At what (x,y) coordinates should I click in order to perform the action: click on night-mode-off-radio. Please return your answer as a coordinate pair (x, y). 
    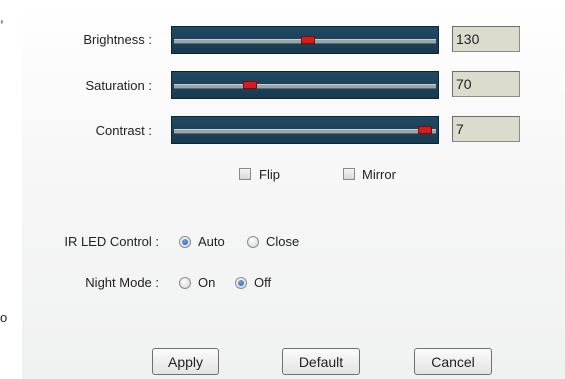
    Looking at the image, I should click on (241, 283).